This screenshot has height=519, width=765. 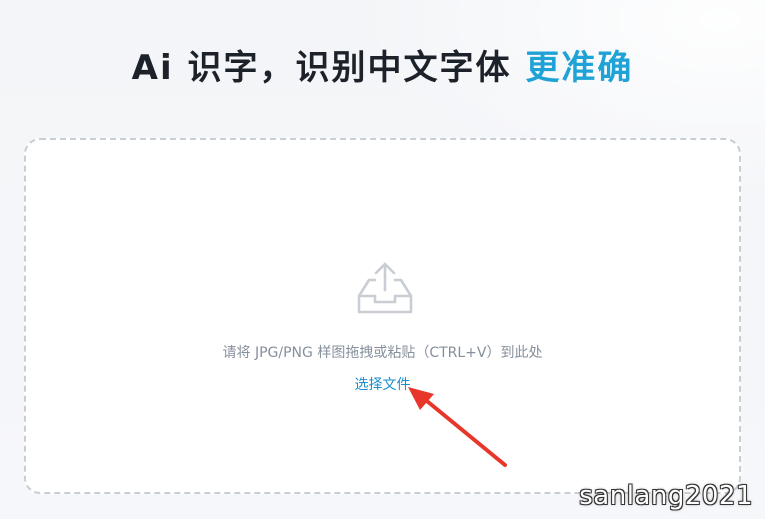 What do you see at coordinates (328, 68) in the screenshot?
I see `page-title-main: Ai 识字，识别中文字体` at bounding box center [328, 68].